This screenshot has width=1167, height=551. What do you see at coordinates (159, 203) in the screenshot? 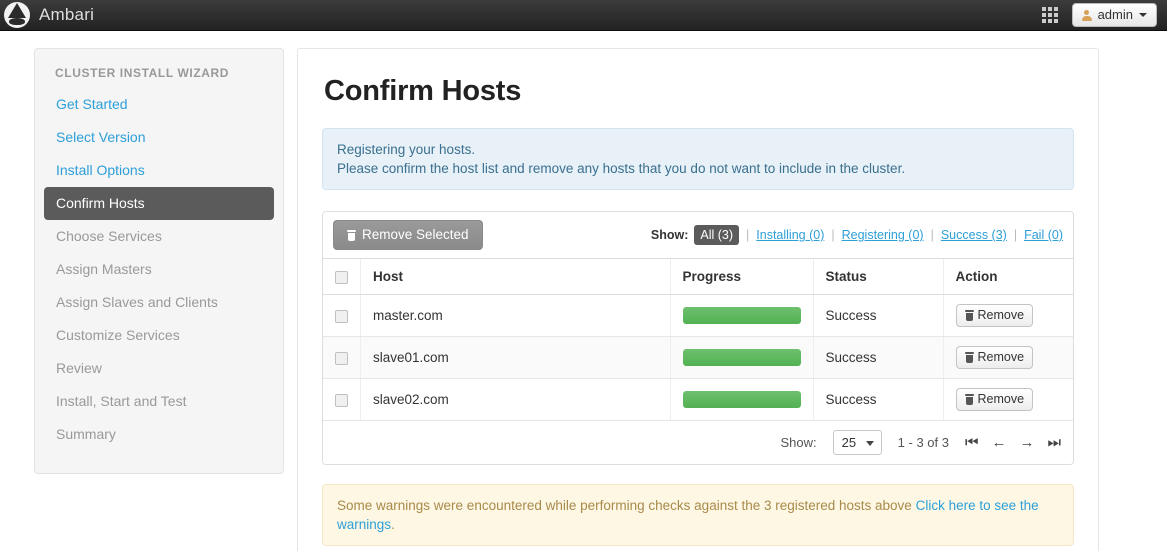
I see `sidebar-item-confirm-hosts: Confirm Hosts` at bounding box center [159, 203].